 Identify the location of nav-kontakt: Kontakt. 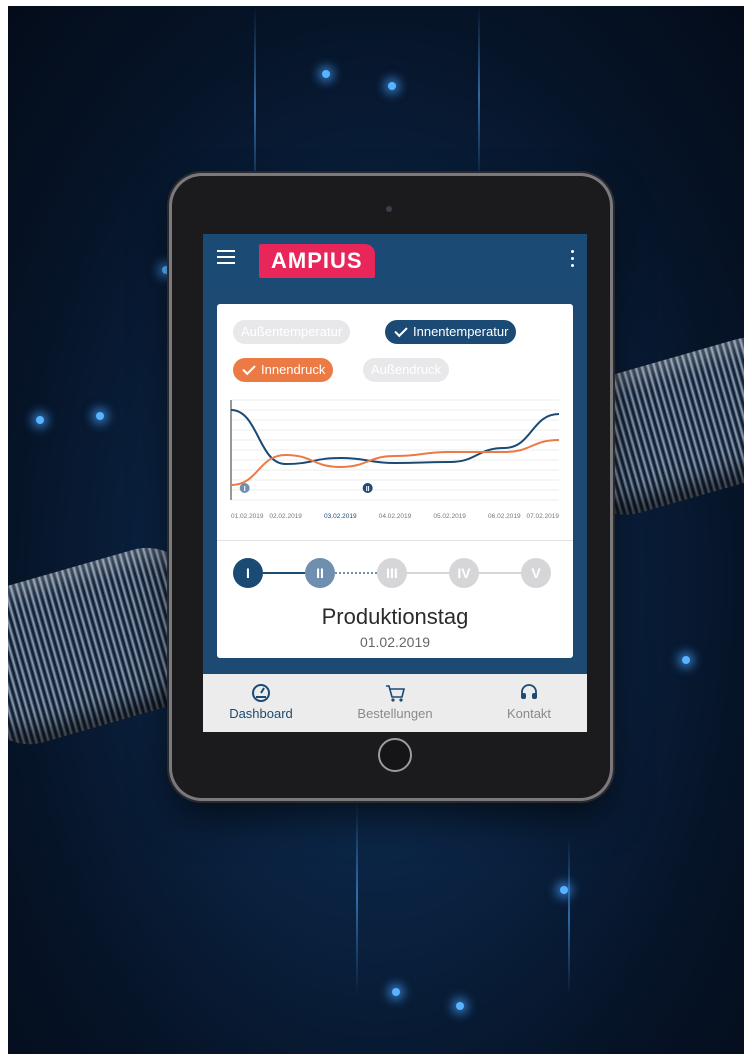
(529, 701).